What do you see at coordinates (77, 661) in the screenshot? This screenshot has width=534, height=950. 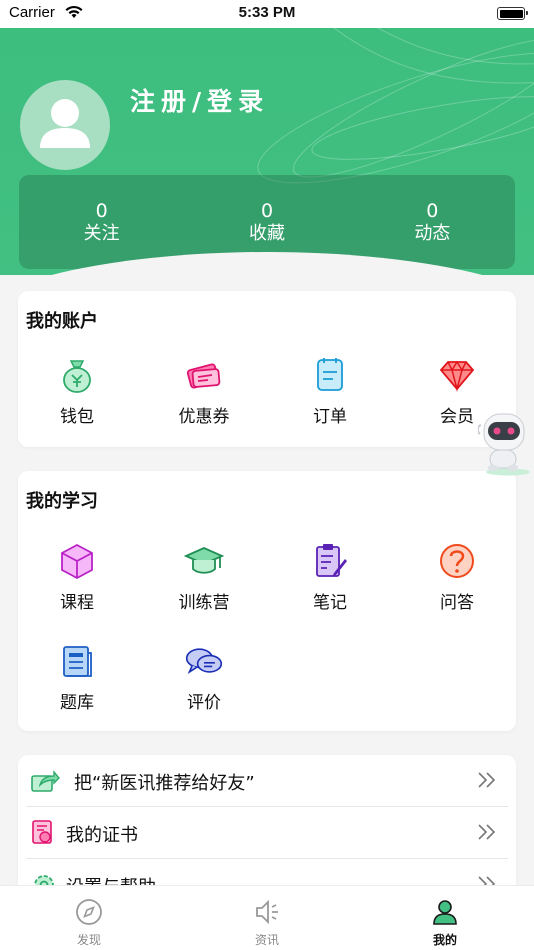 I see `question-bank-icon` at bounding box center [77, 661].